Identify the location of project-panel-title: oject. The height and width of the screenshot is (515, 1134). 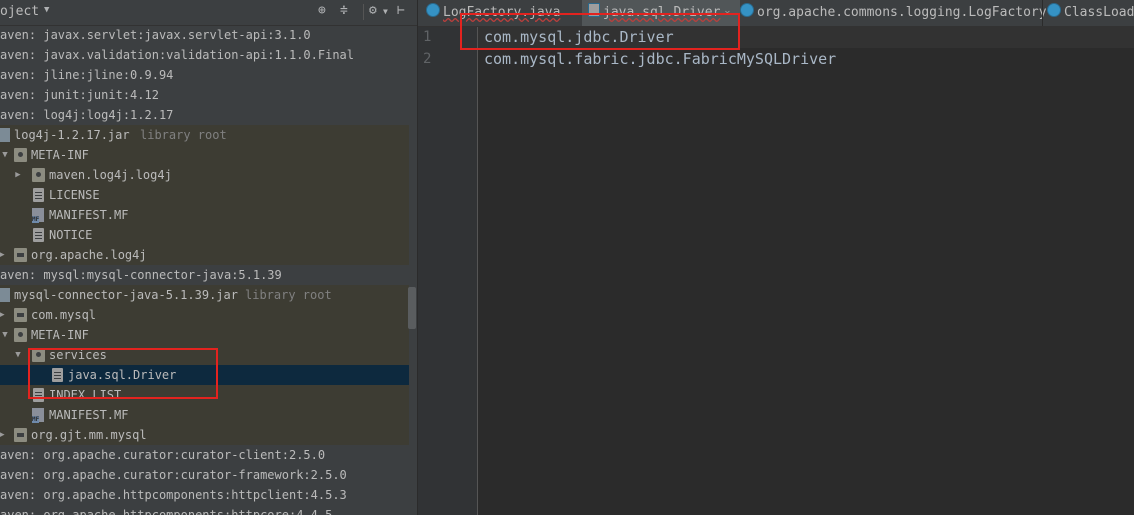
(19, 11).